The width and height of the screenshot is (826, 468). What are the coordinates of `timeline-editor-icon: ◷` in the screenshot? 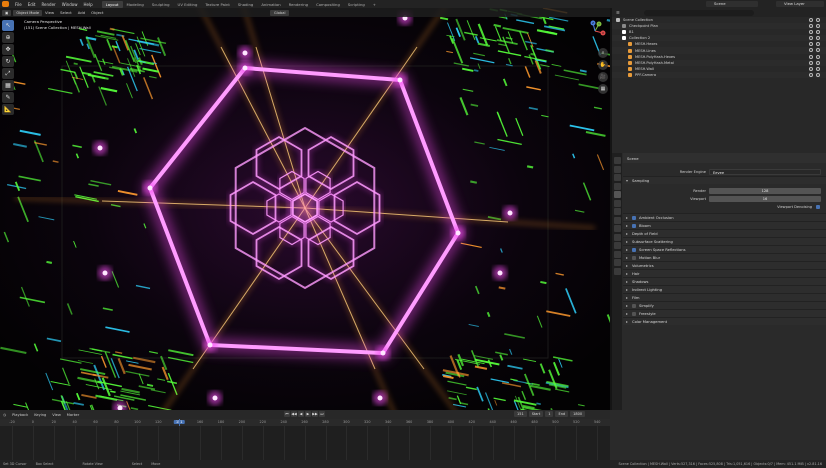 It's located at (4, 415).